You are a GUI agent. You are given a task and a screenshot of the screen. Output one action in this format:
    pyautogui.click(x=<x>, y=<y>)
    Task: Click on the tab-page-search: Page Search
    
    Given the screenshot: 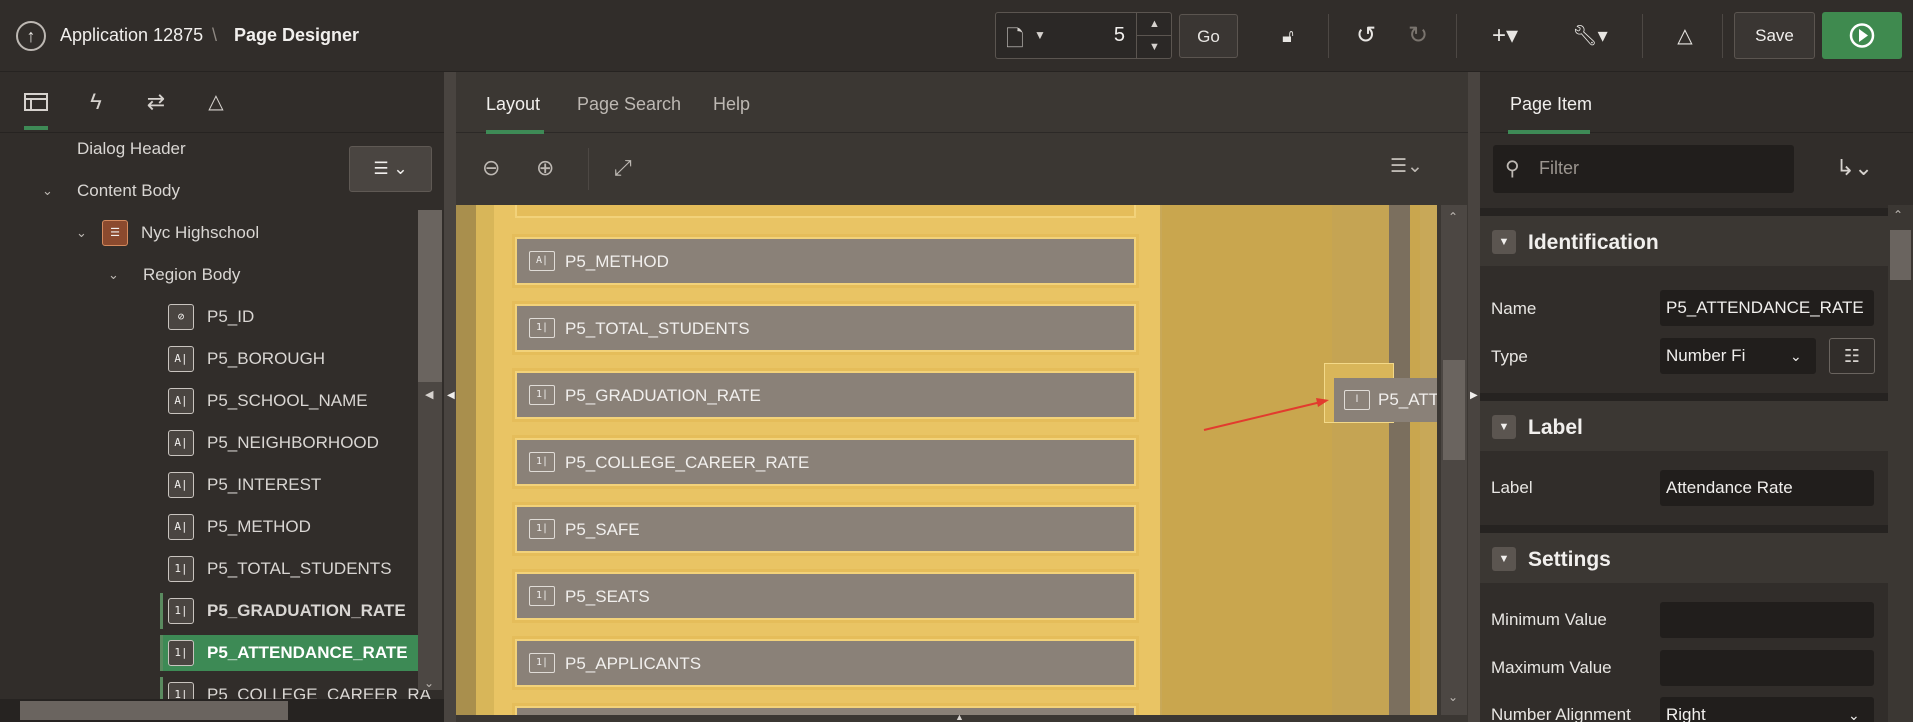 What is the action you would take?
    pyautogui.click(x=629, y=104)
    